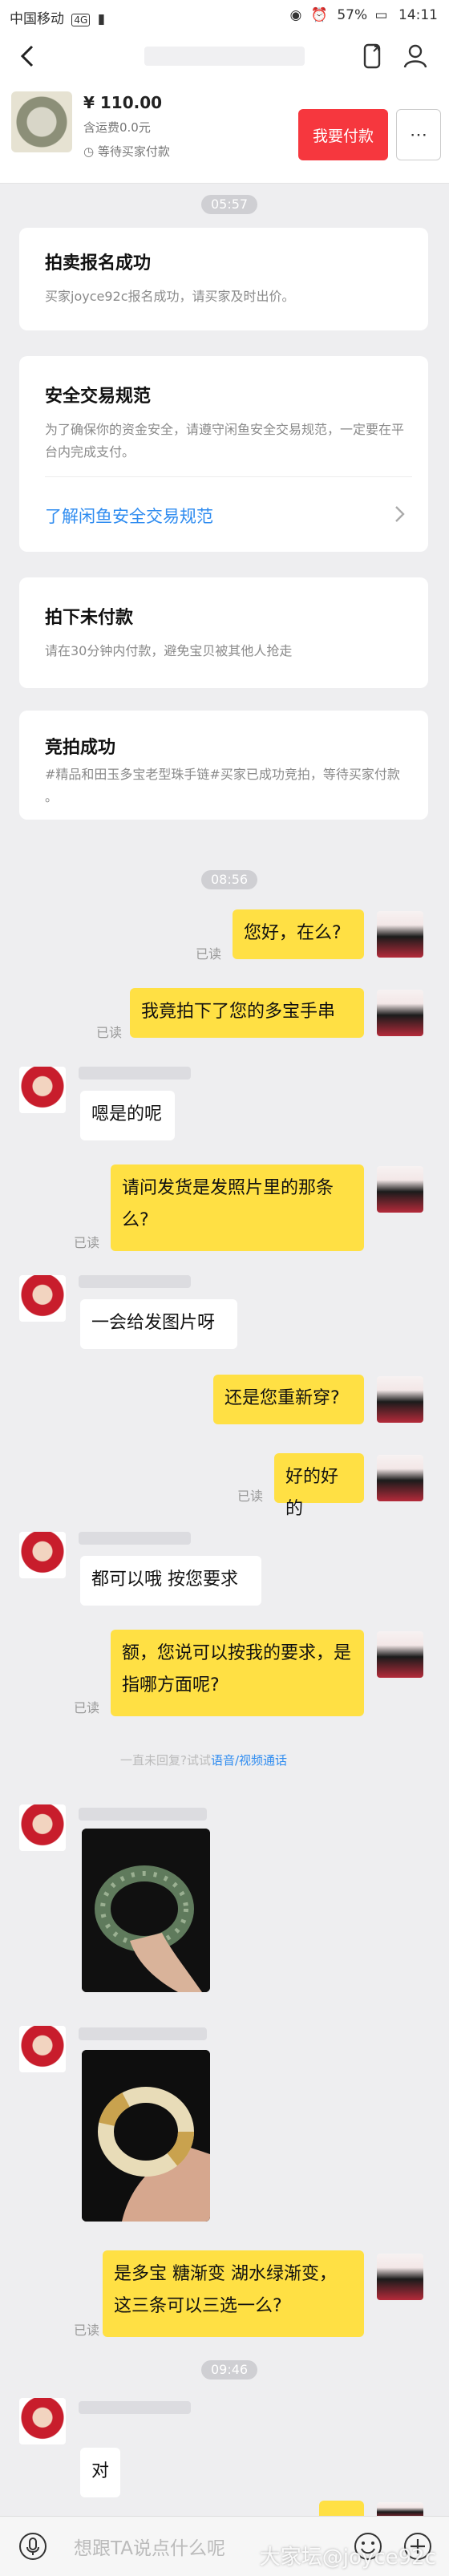 The width and height of the screenshot is (449, 2576). Describe the element at coordinates (102, 19) in the screenshot. I see `signal-icon: ▮` at that location.